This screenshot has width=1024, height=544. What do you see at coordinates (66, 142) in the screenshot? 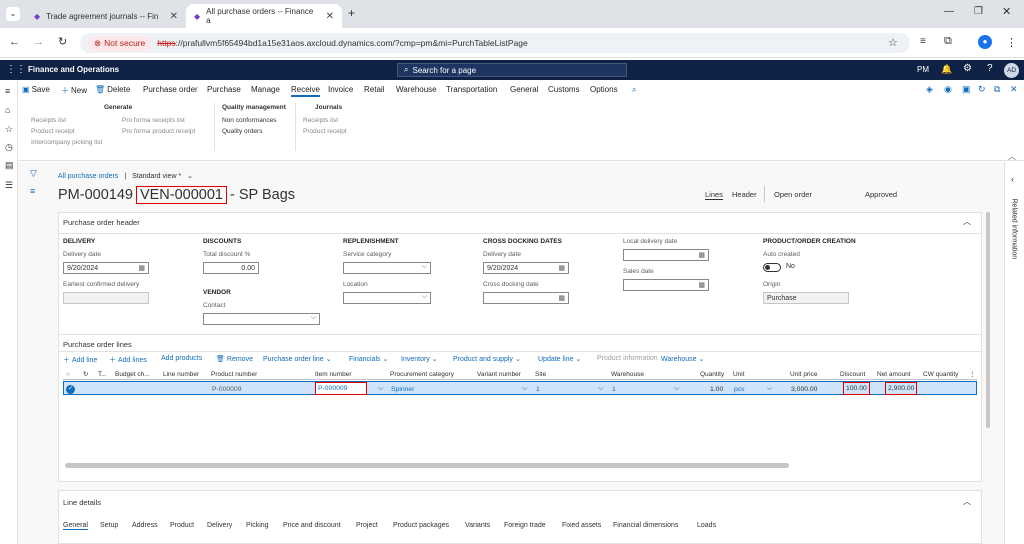
I see `intercompany-picking-list-action: Intercompany picking list` at bounding box center [66, 142].